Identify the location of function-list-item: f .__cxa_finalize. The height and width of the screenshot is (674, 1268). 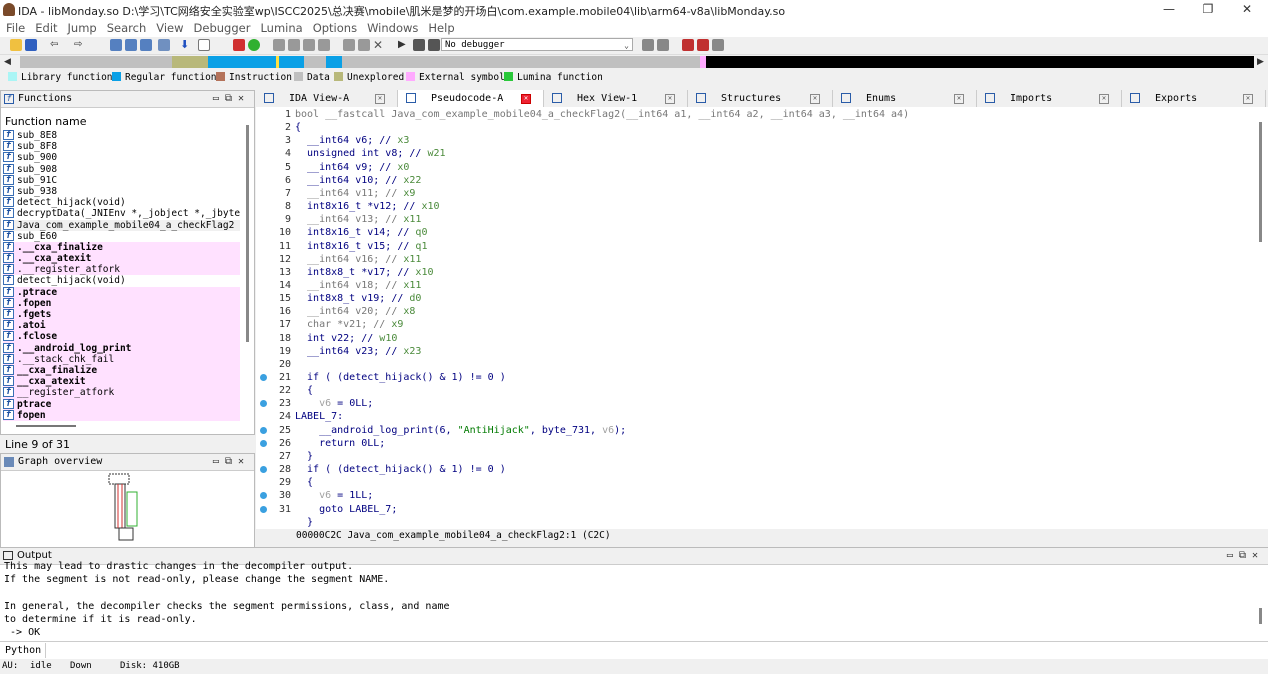
(121, 247).